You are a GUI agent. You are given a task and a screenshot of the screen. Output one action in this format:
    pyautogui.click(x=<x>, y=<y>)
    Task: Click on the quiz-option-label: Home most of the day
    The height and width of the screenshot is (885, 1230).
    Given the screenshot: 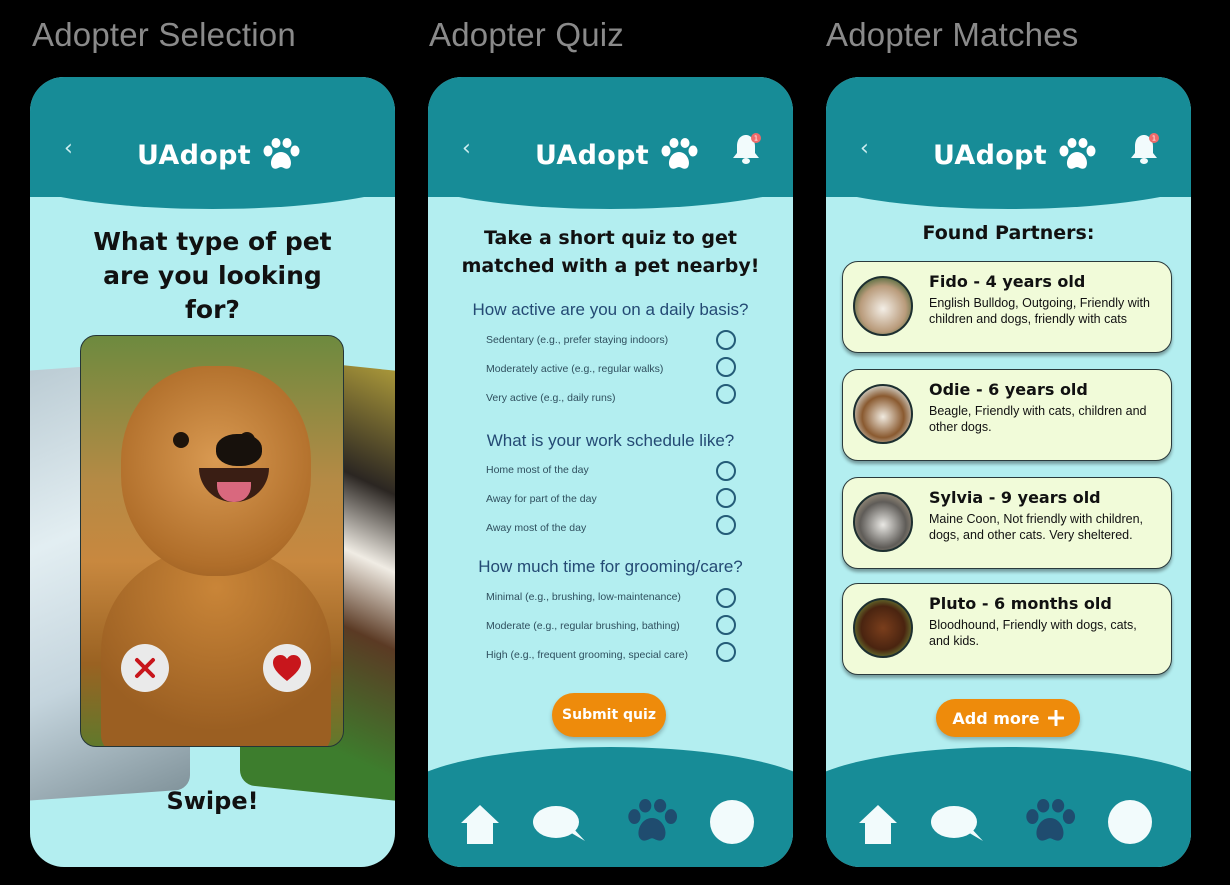 What is the action you would take?
    pyautogui.click(x=537, y=470)
    